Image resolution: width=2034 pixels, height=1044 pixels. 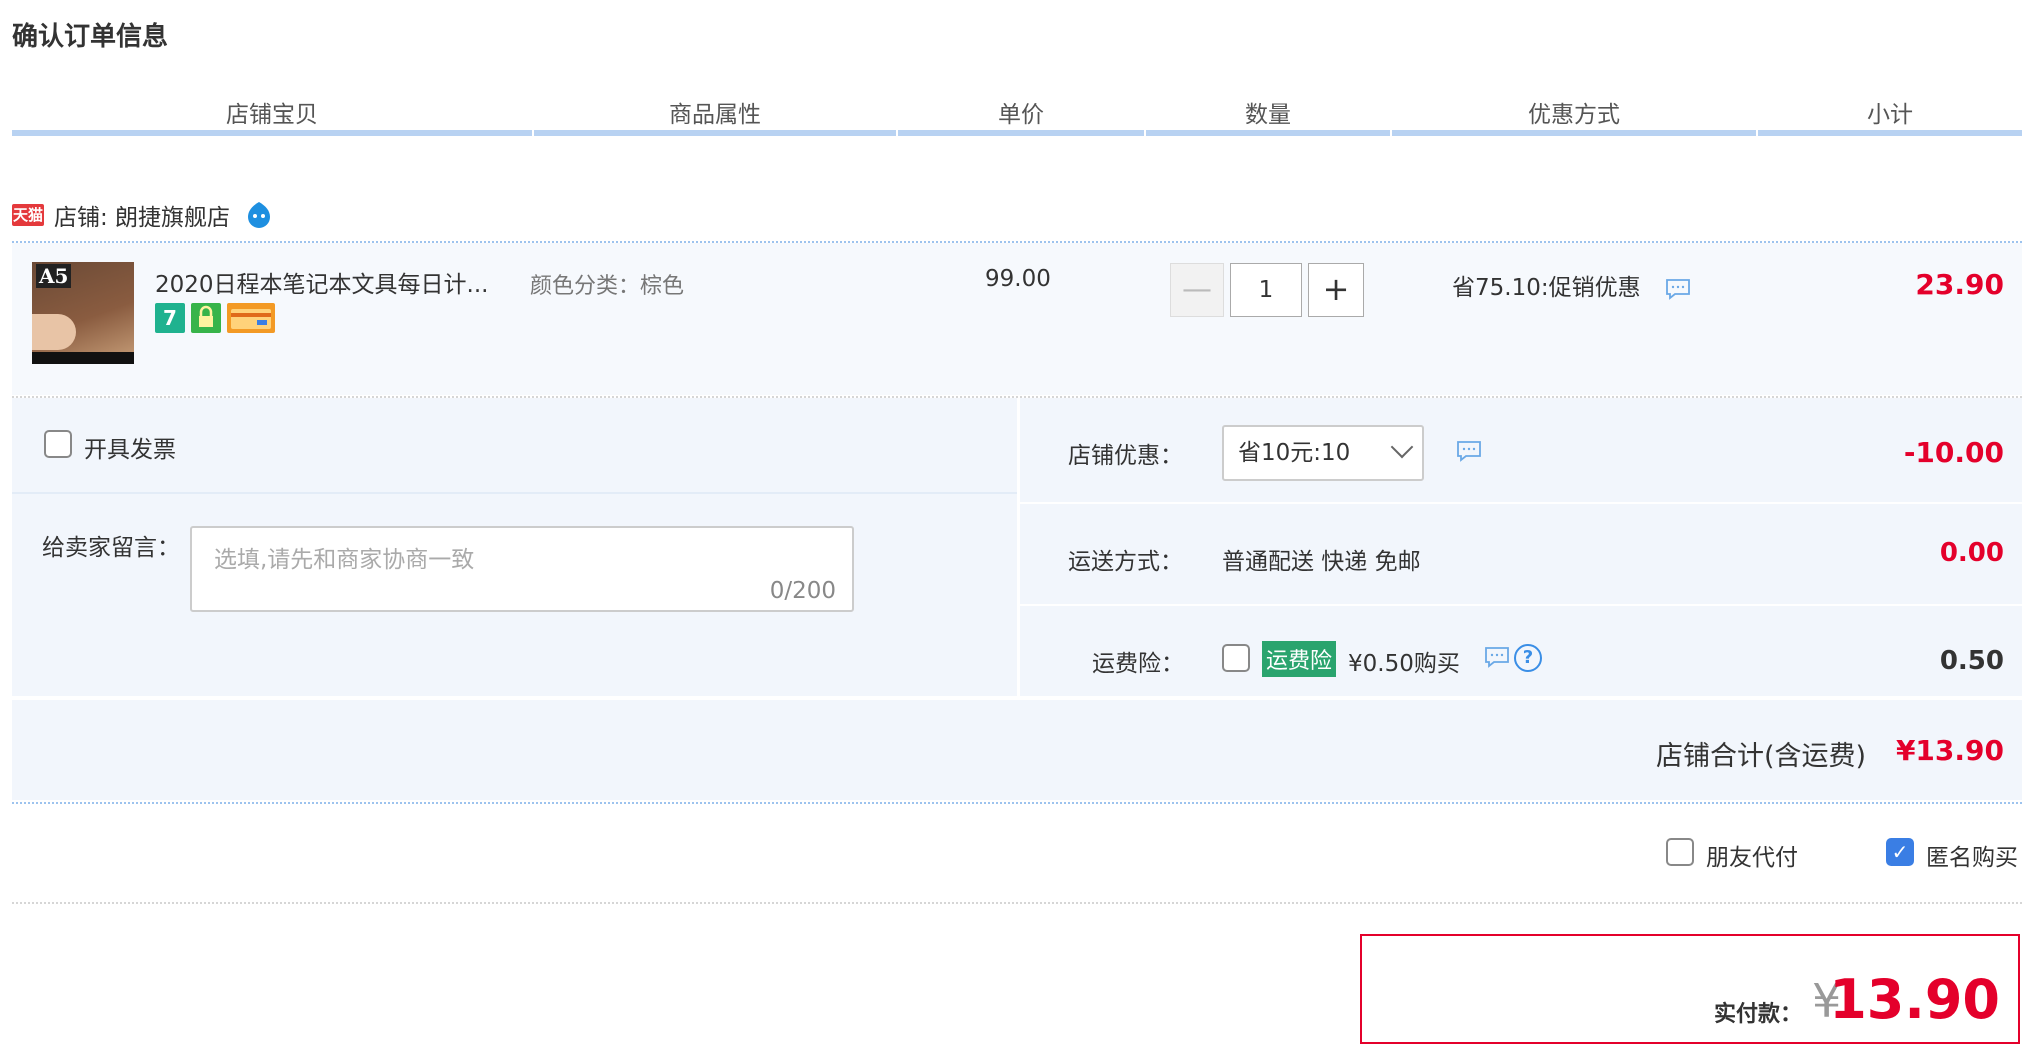 What do you see at coordinates (1680, 852) in the screenshot?
I see `friend-pay-checkbox` at bounding box center [1680, 852].